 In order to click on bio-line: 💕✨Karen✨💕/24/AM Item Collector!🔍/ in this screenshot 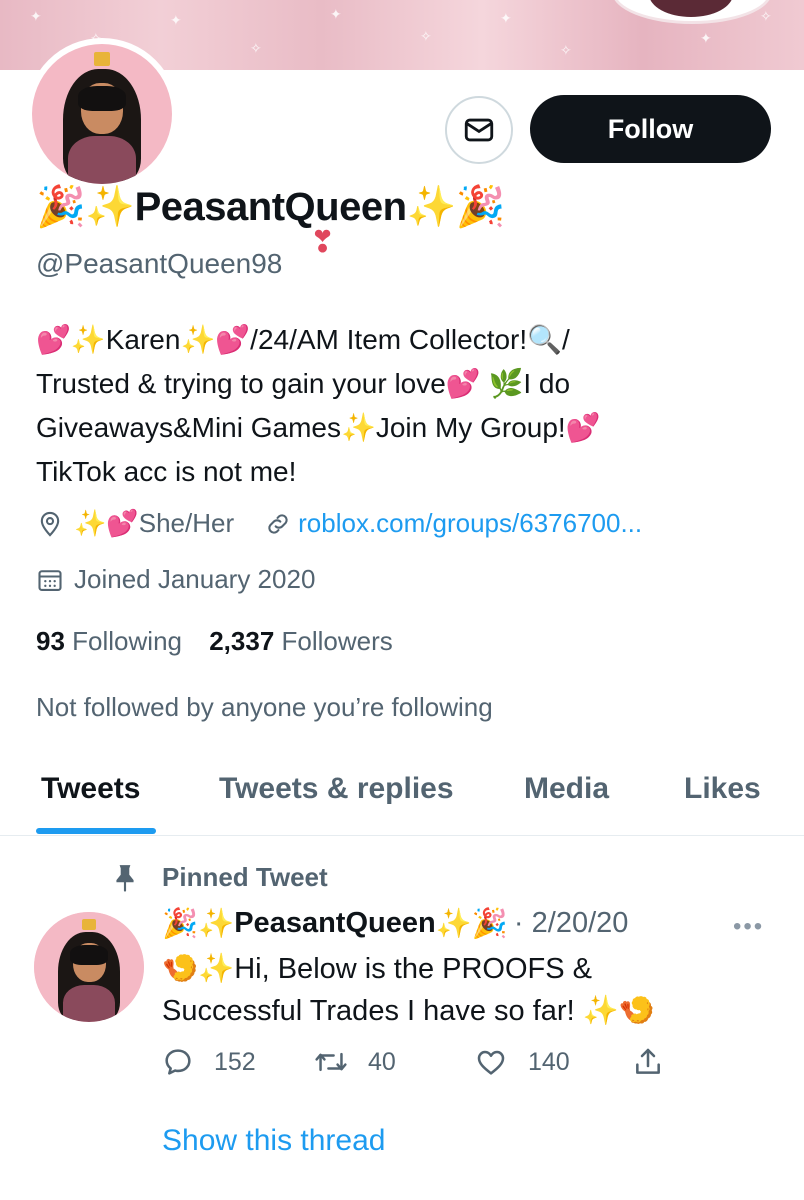, I will do `click(303, 339)`.